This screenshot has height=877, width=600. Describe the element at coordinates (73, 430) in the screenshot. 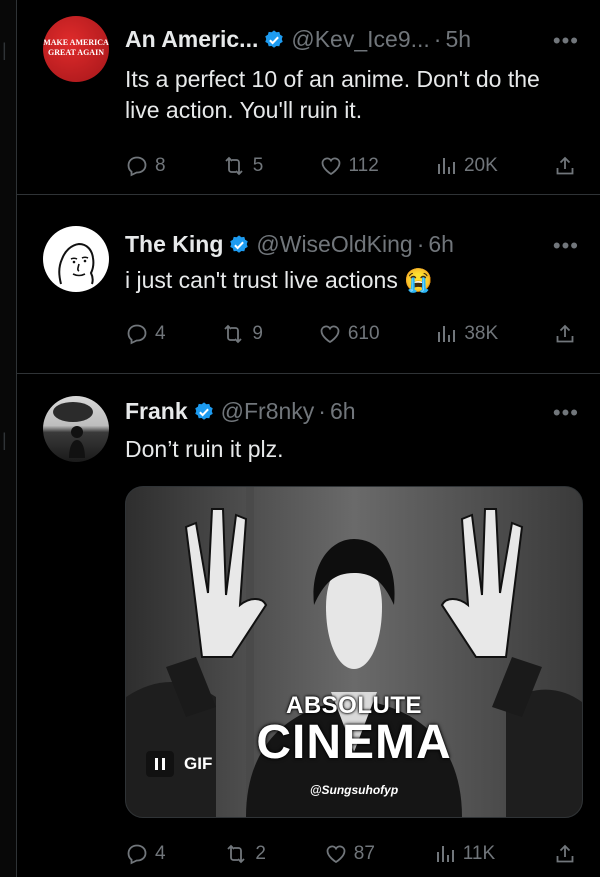

I see `person-silhouette-icon` at that location.